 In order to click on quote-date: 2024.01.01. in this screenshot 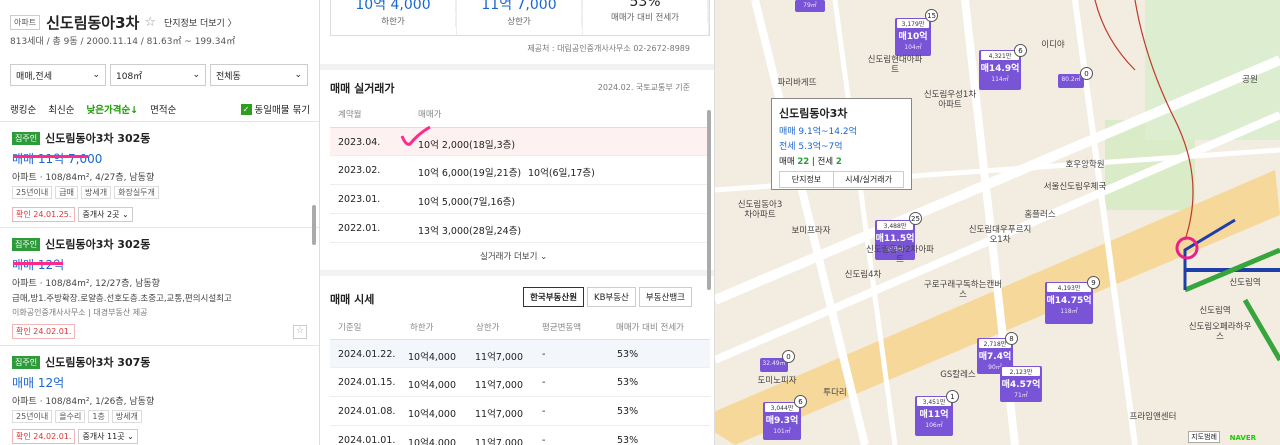, I will do `click(367, 440)`.